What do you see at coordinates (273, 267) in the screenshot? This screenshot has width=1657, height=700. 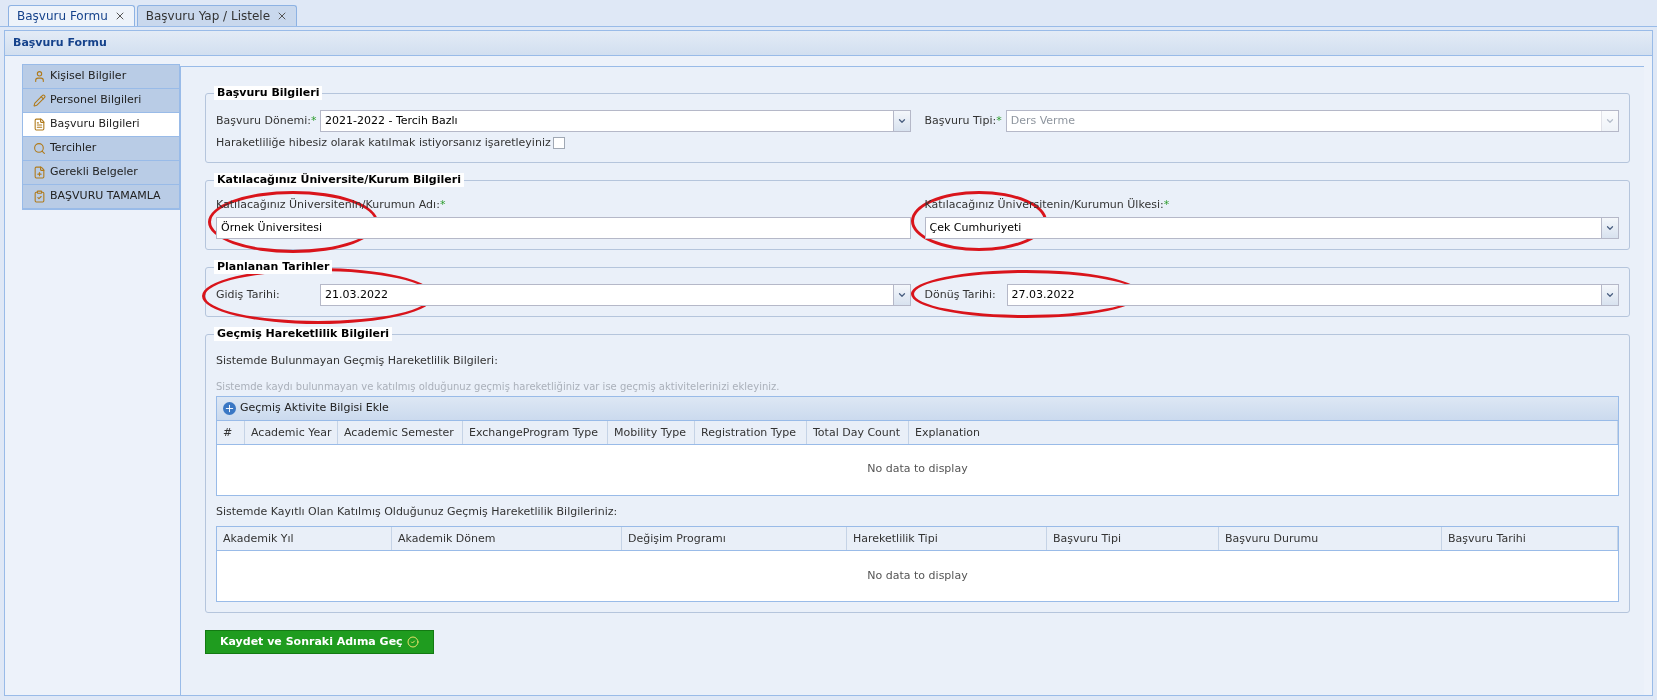 I see `fieldset-title: Planlanan Tarihler` at bounding box center [273, 267].